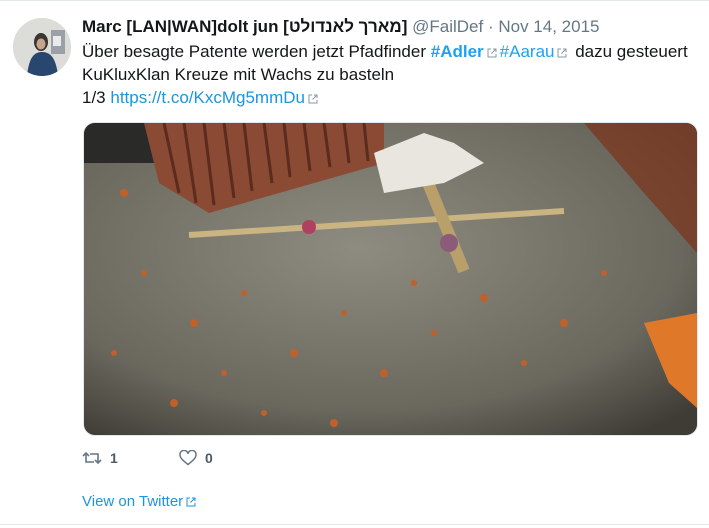 This screenshot has height=528, width=709. What do you see at coordinates (457, 51) in the screenshot?
I see `hashtag-adler: #Adler` at bounding box center [457, 51].